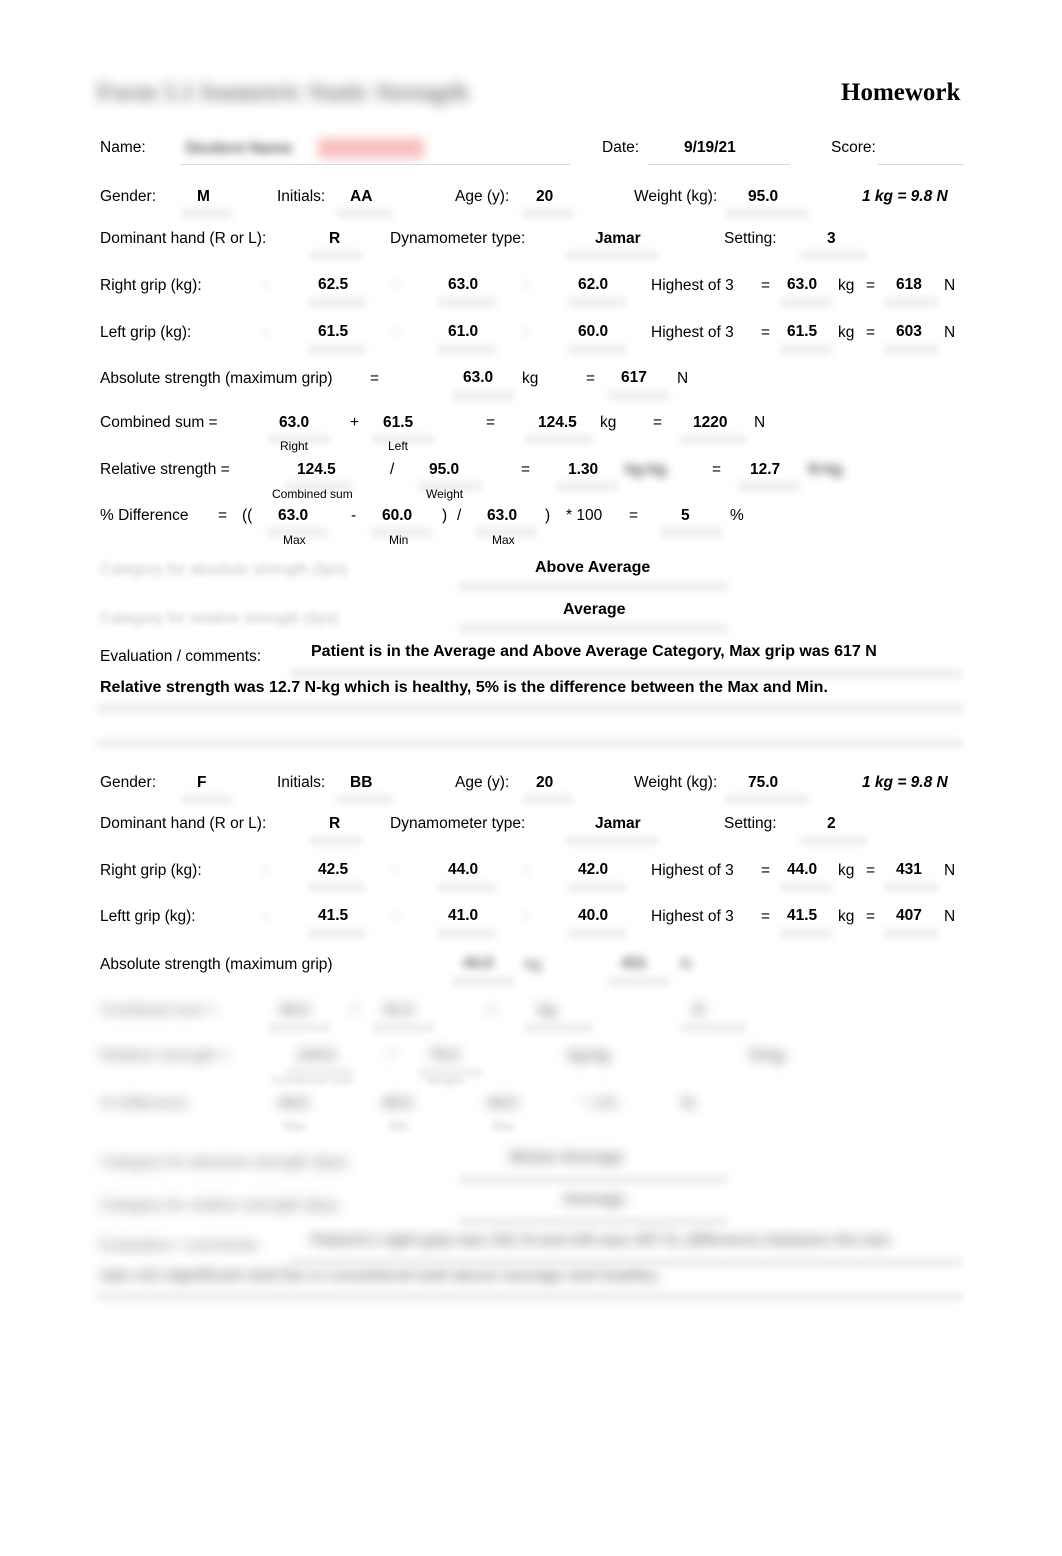 This screenshot has height=1556, width=1062. Describe the element at coordinates (802, 869) in the screenshot. I see `trial2-right-highest-kg: 44.0` at that location.